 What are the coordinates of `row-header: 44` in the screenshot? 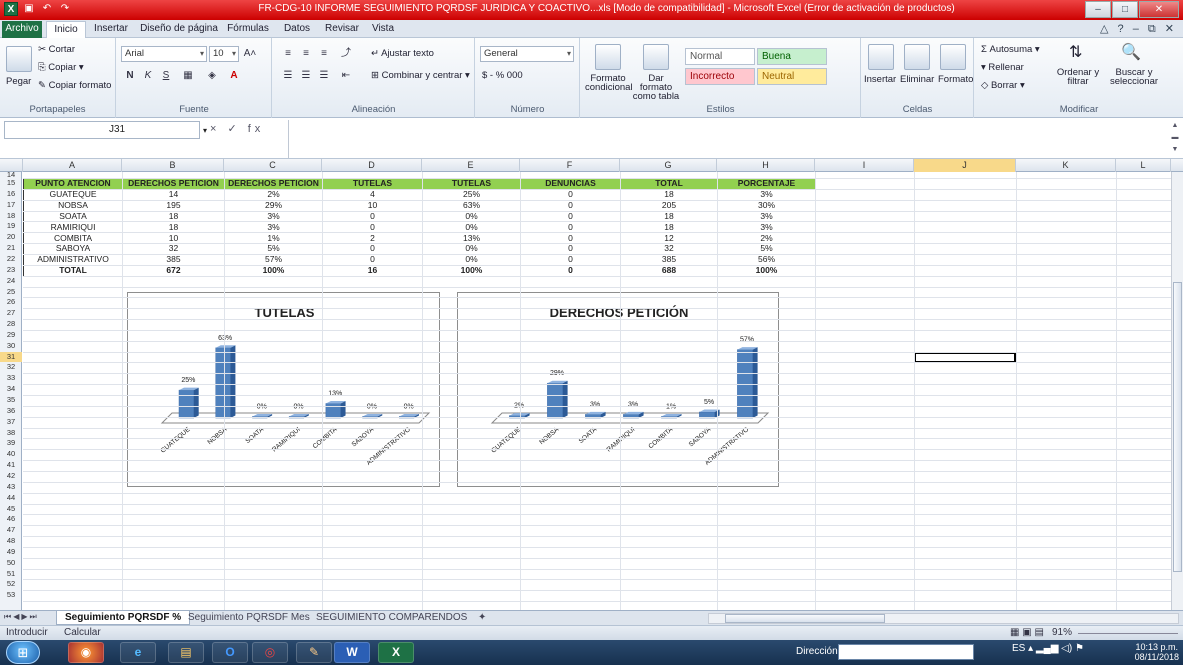 It's located at (11, 498).